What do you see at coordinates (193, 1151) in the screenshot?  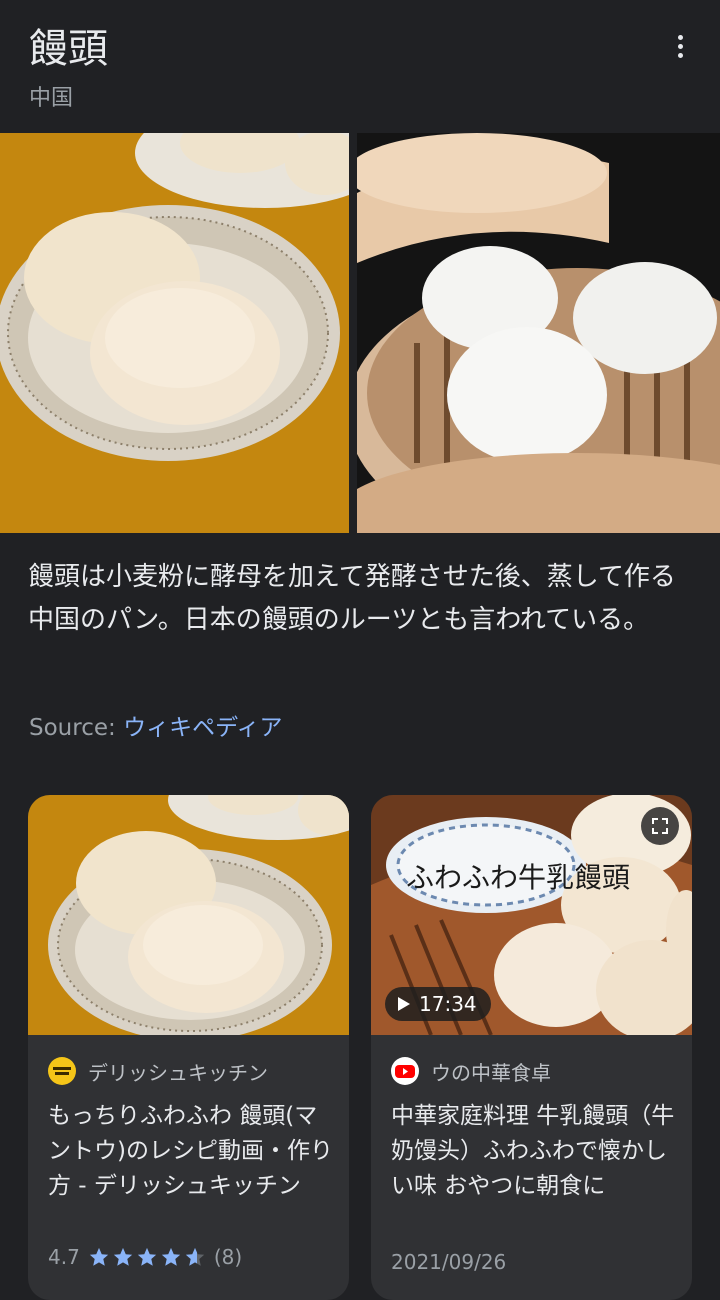 I see `card-title: もっちりふわふわ 饅頭(マントウ)のレシピ動画・作り方 - デリッシュキッチン` at bounding box center [193, 1151].